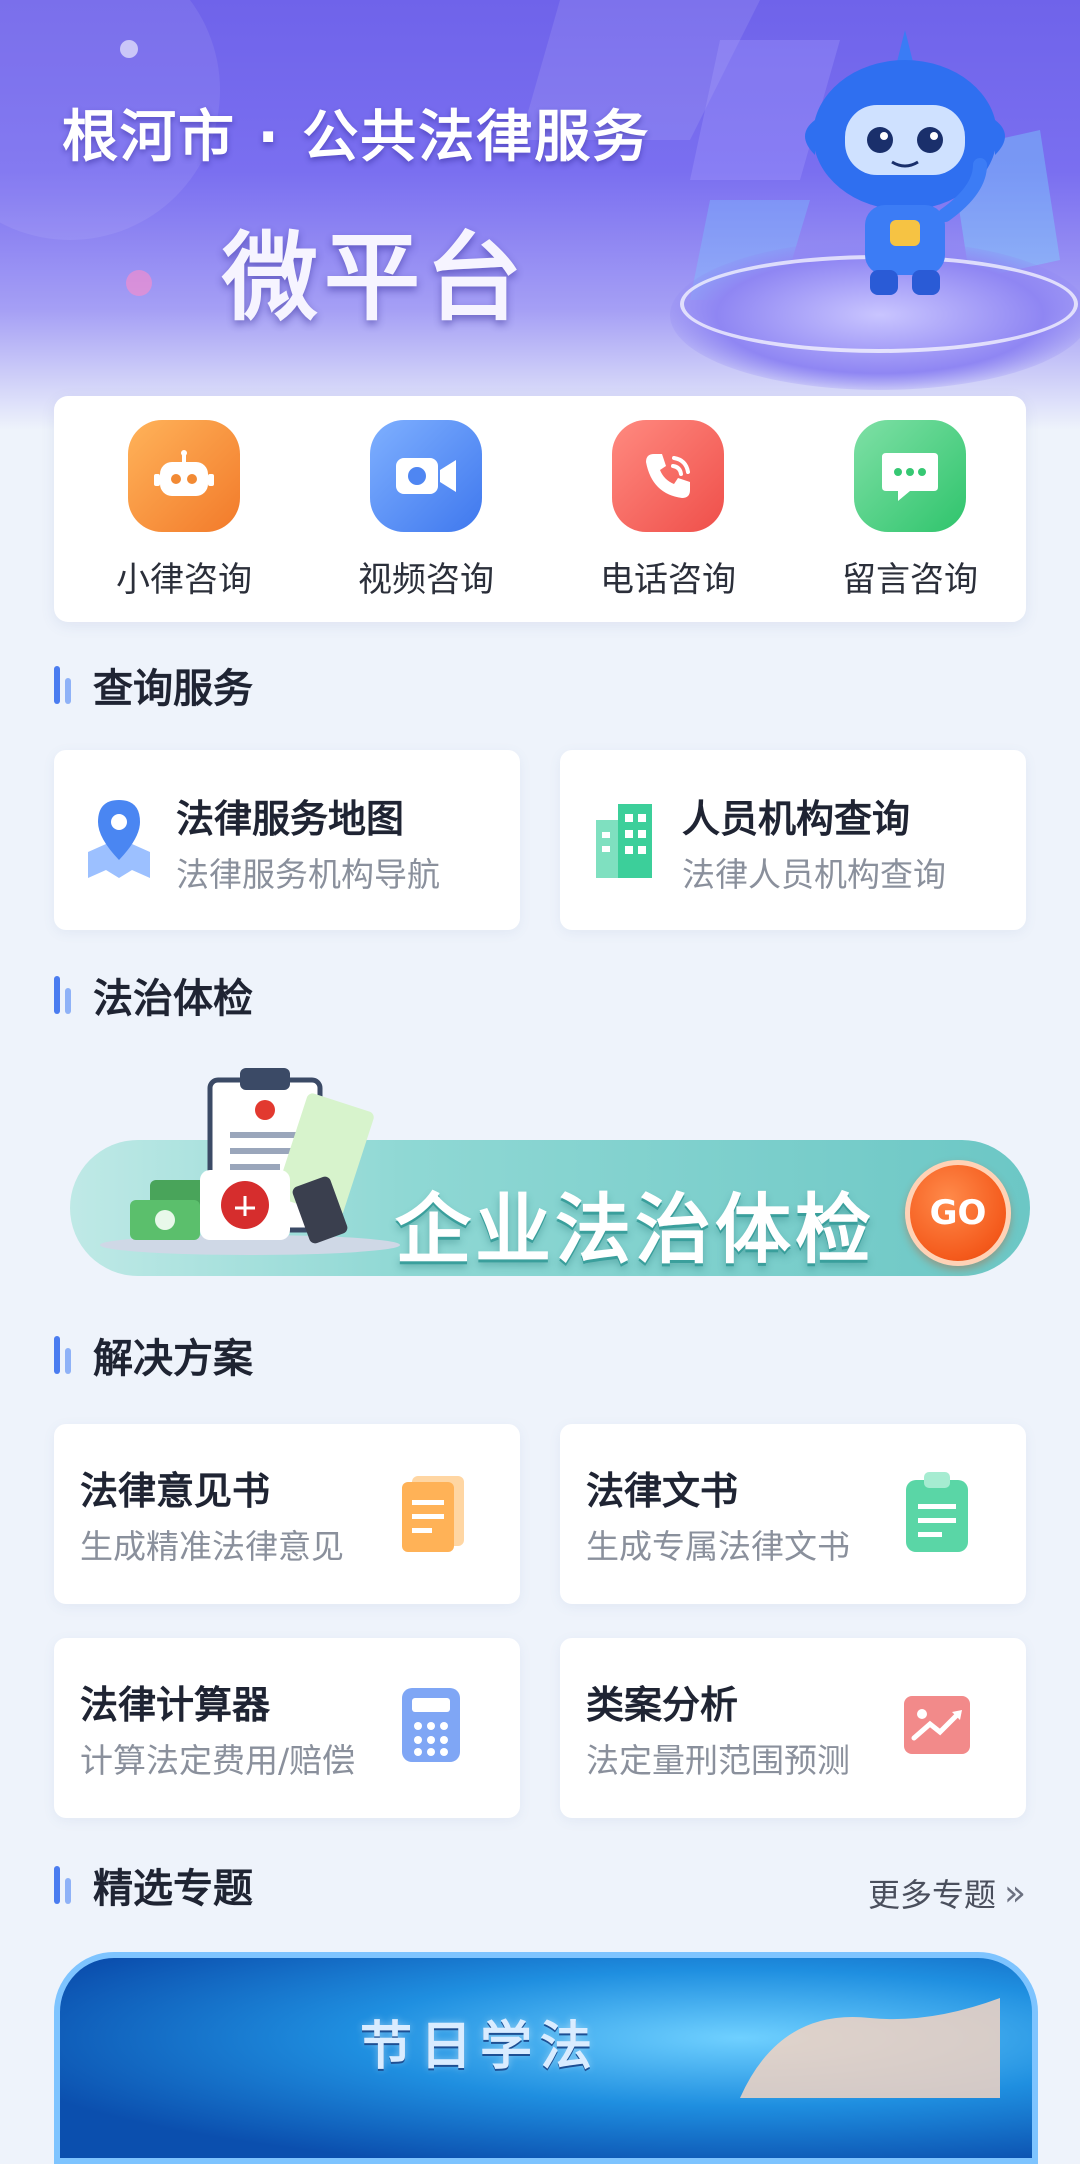  I want to click on quick-actions-card: 小律咨询 视频咨询 电话咨询 留言咨询, so click(540, 509).